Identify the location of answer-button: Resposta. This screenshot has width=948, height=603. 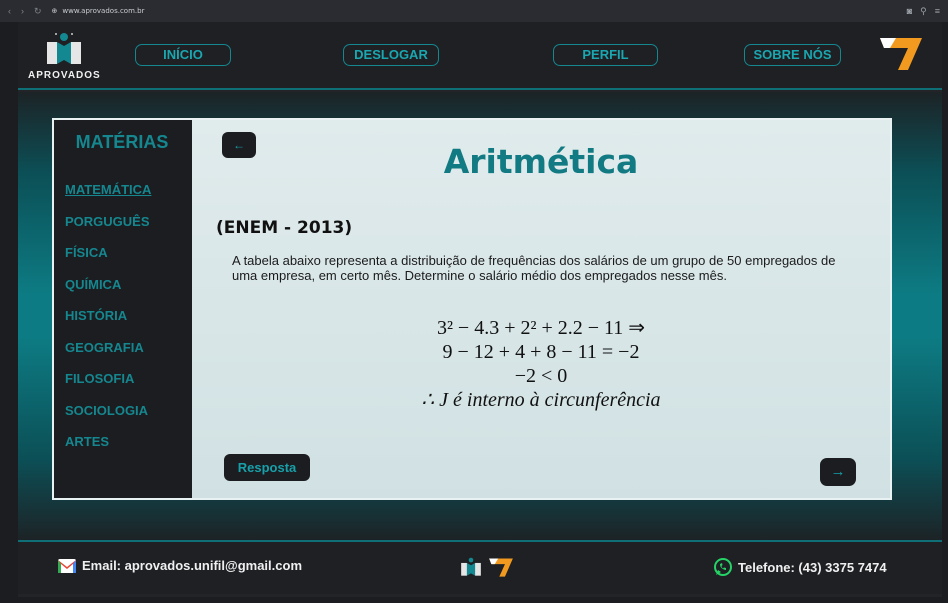
(267, 467).